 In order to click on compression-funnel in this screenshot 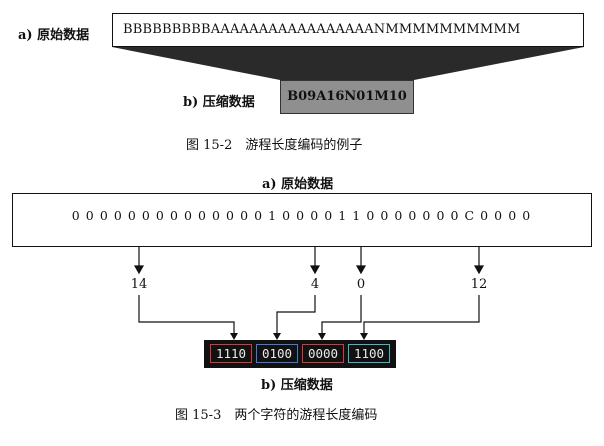, I will do `click(348, 63)`.